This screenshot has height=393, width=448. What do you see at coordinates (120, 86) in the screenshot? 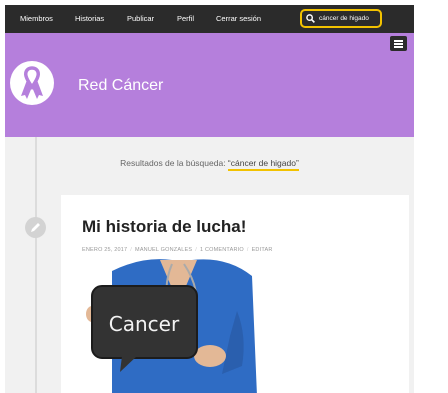
I see `site-title: Red Cáncer` at bounding box center [120, 86].